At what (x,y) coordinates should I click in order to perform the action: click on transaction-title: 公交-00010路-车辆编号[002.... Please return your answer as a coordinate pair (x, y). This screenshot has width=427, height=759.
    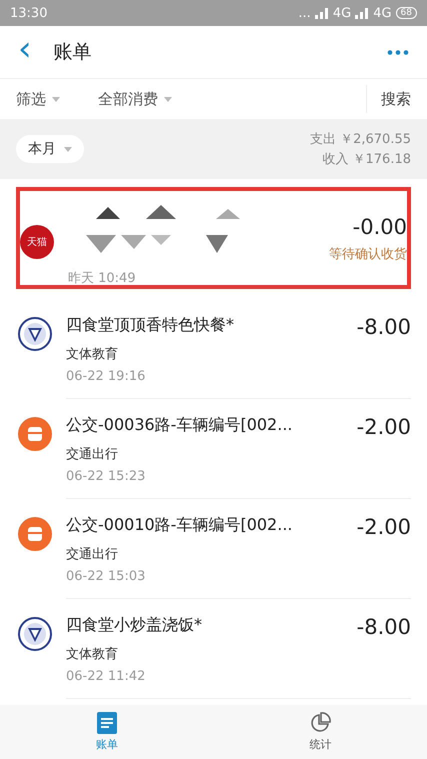
    Looking at the image, I should click on (179, 525).